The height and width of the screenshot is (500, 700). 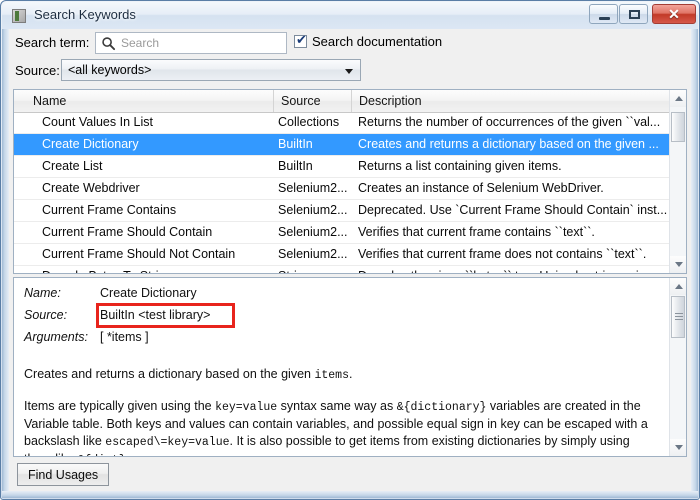 I want to click on detail-source-value: BuiltIn <test library>, so click(x=155, y=315).